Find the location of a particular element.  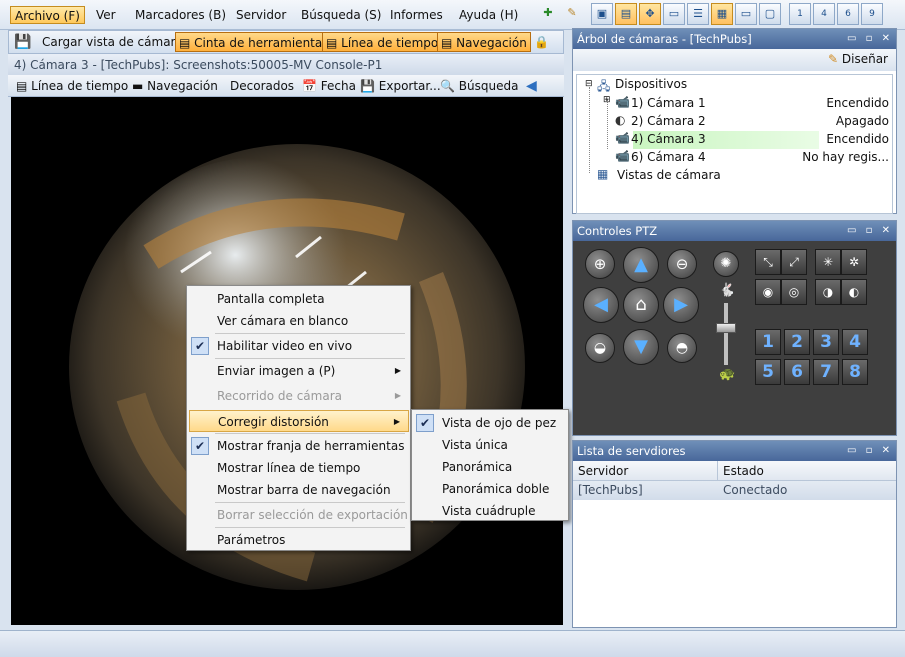

navigation-toggle: ▤ Navegación is located at coordinates (484, 42).